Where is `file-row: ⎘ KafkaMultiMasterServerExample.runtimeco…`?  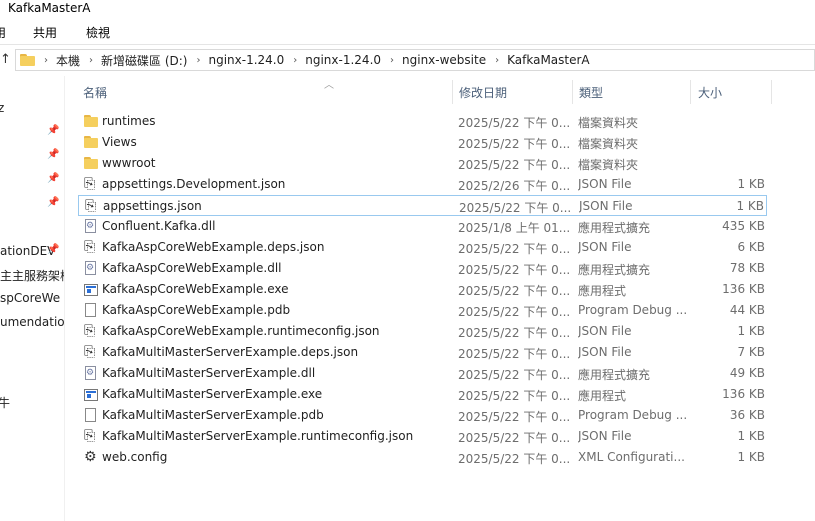
file-row: ⎘ KafkaMultiMasterServerExample.runtimeco… is located at coordinates (422, 436).